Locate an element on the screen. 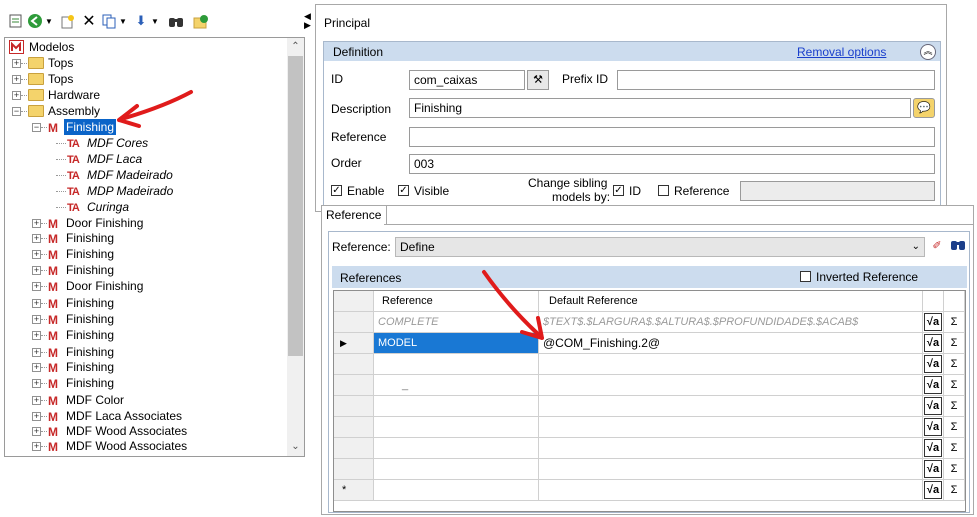 This screenshot has width=977, height=517. tree-scrollbar: ⌃ ⌄ is located at coordinates (295, 247).